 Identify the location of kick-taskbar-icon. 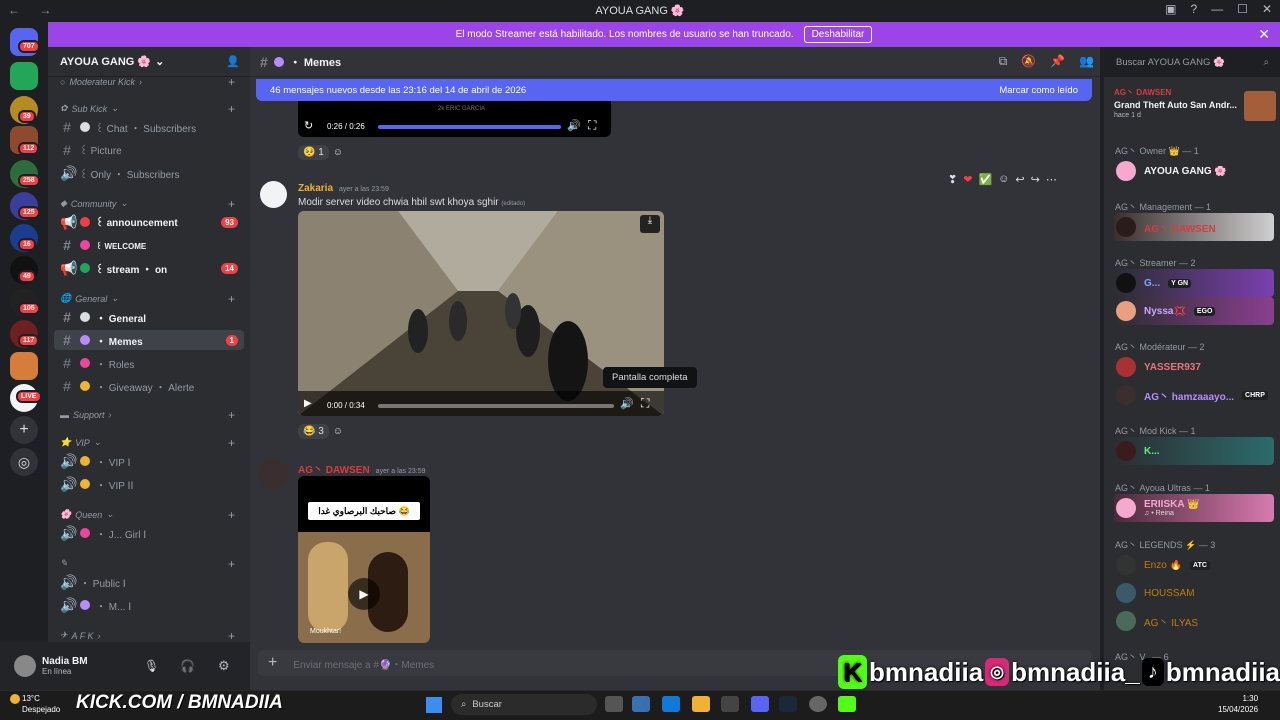
(847, 704).